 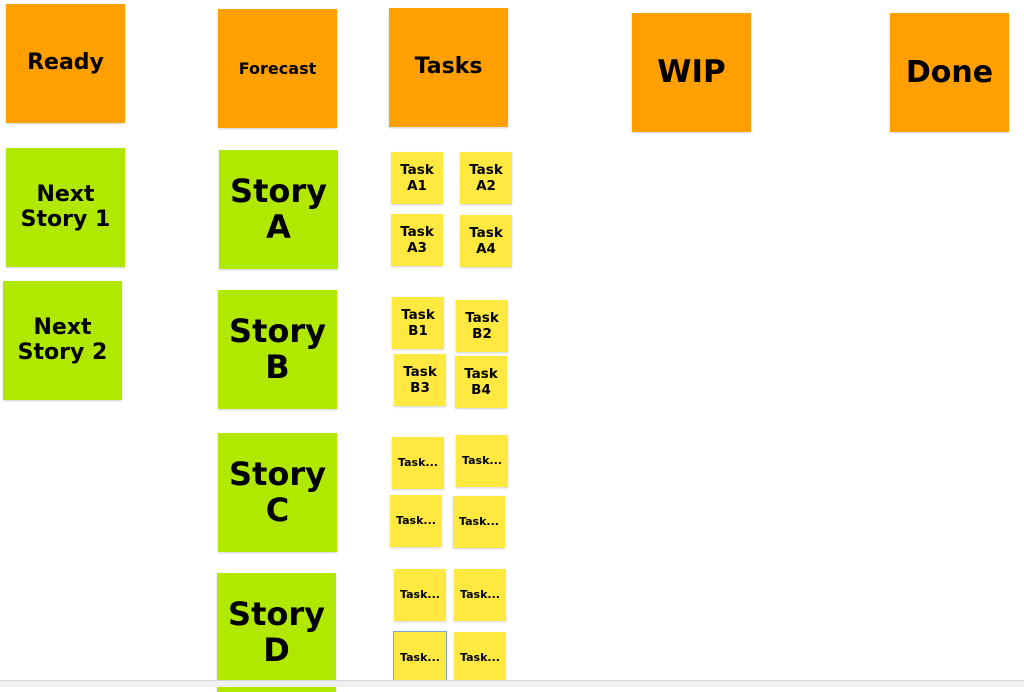 I want to click on task-label: Task B1, so click(x=418, y=322).